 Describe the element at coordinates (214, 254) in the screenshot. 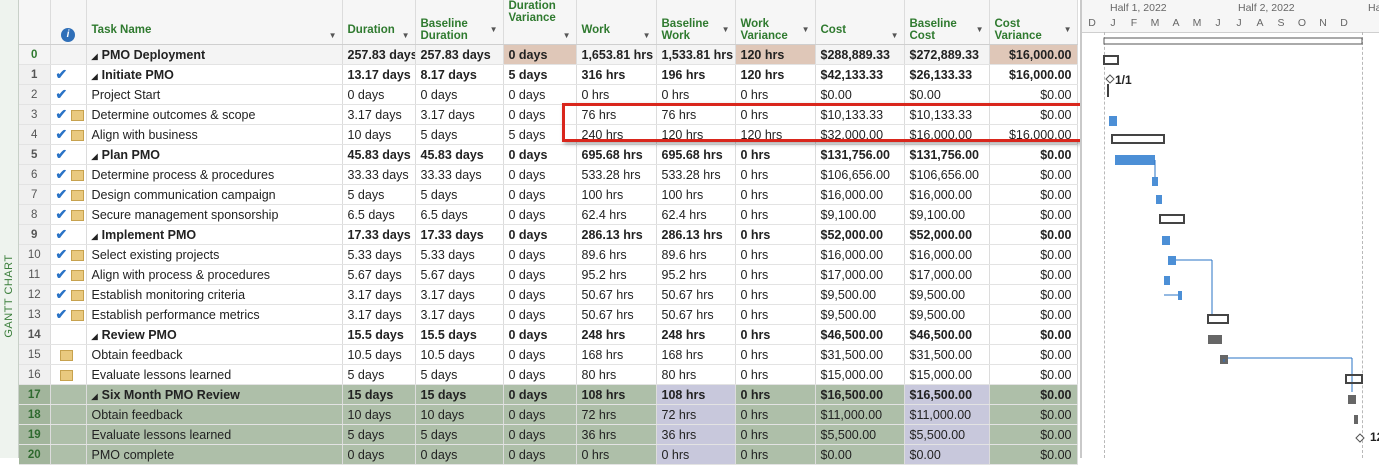

I see `task-name-cell: Select existing projects` at that location.